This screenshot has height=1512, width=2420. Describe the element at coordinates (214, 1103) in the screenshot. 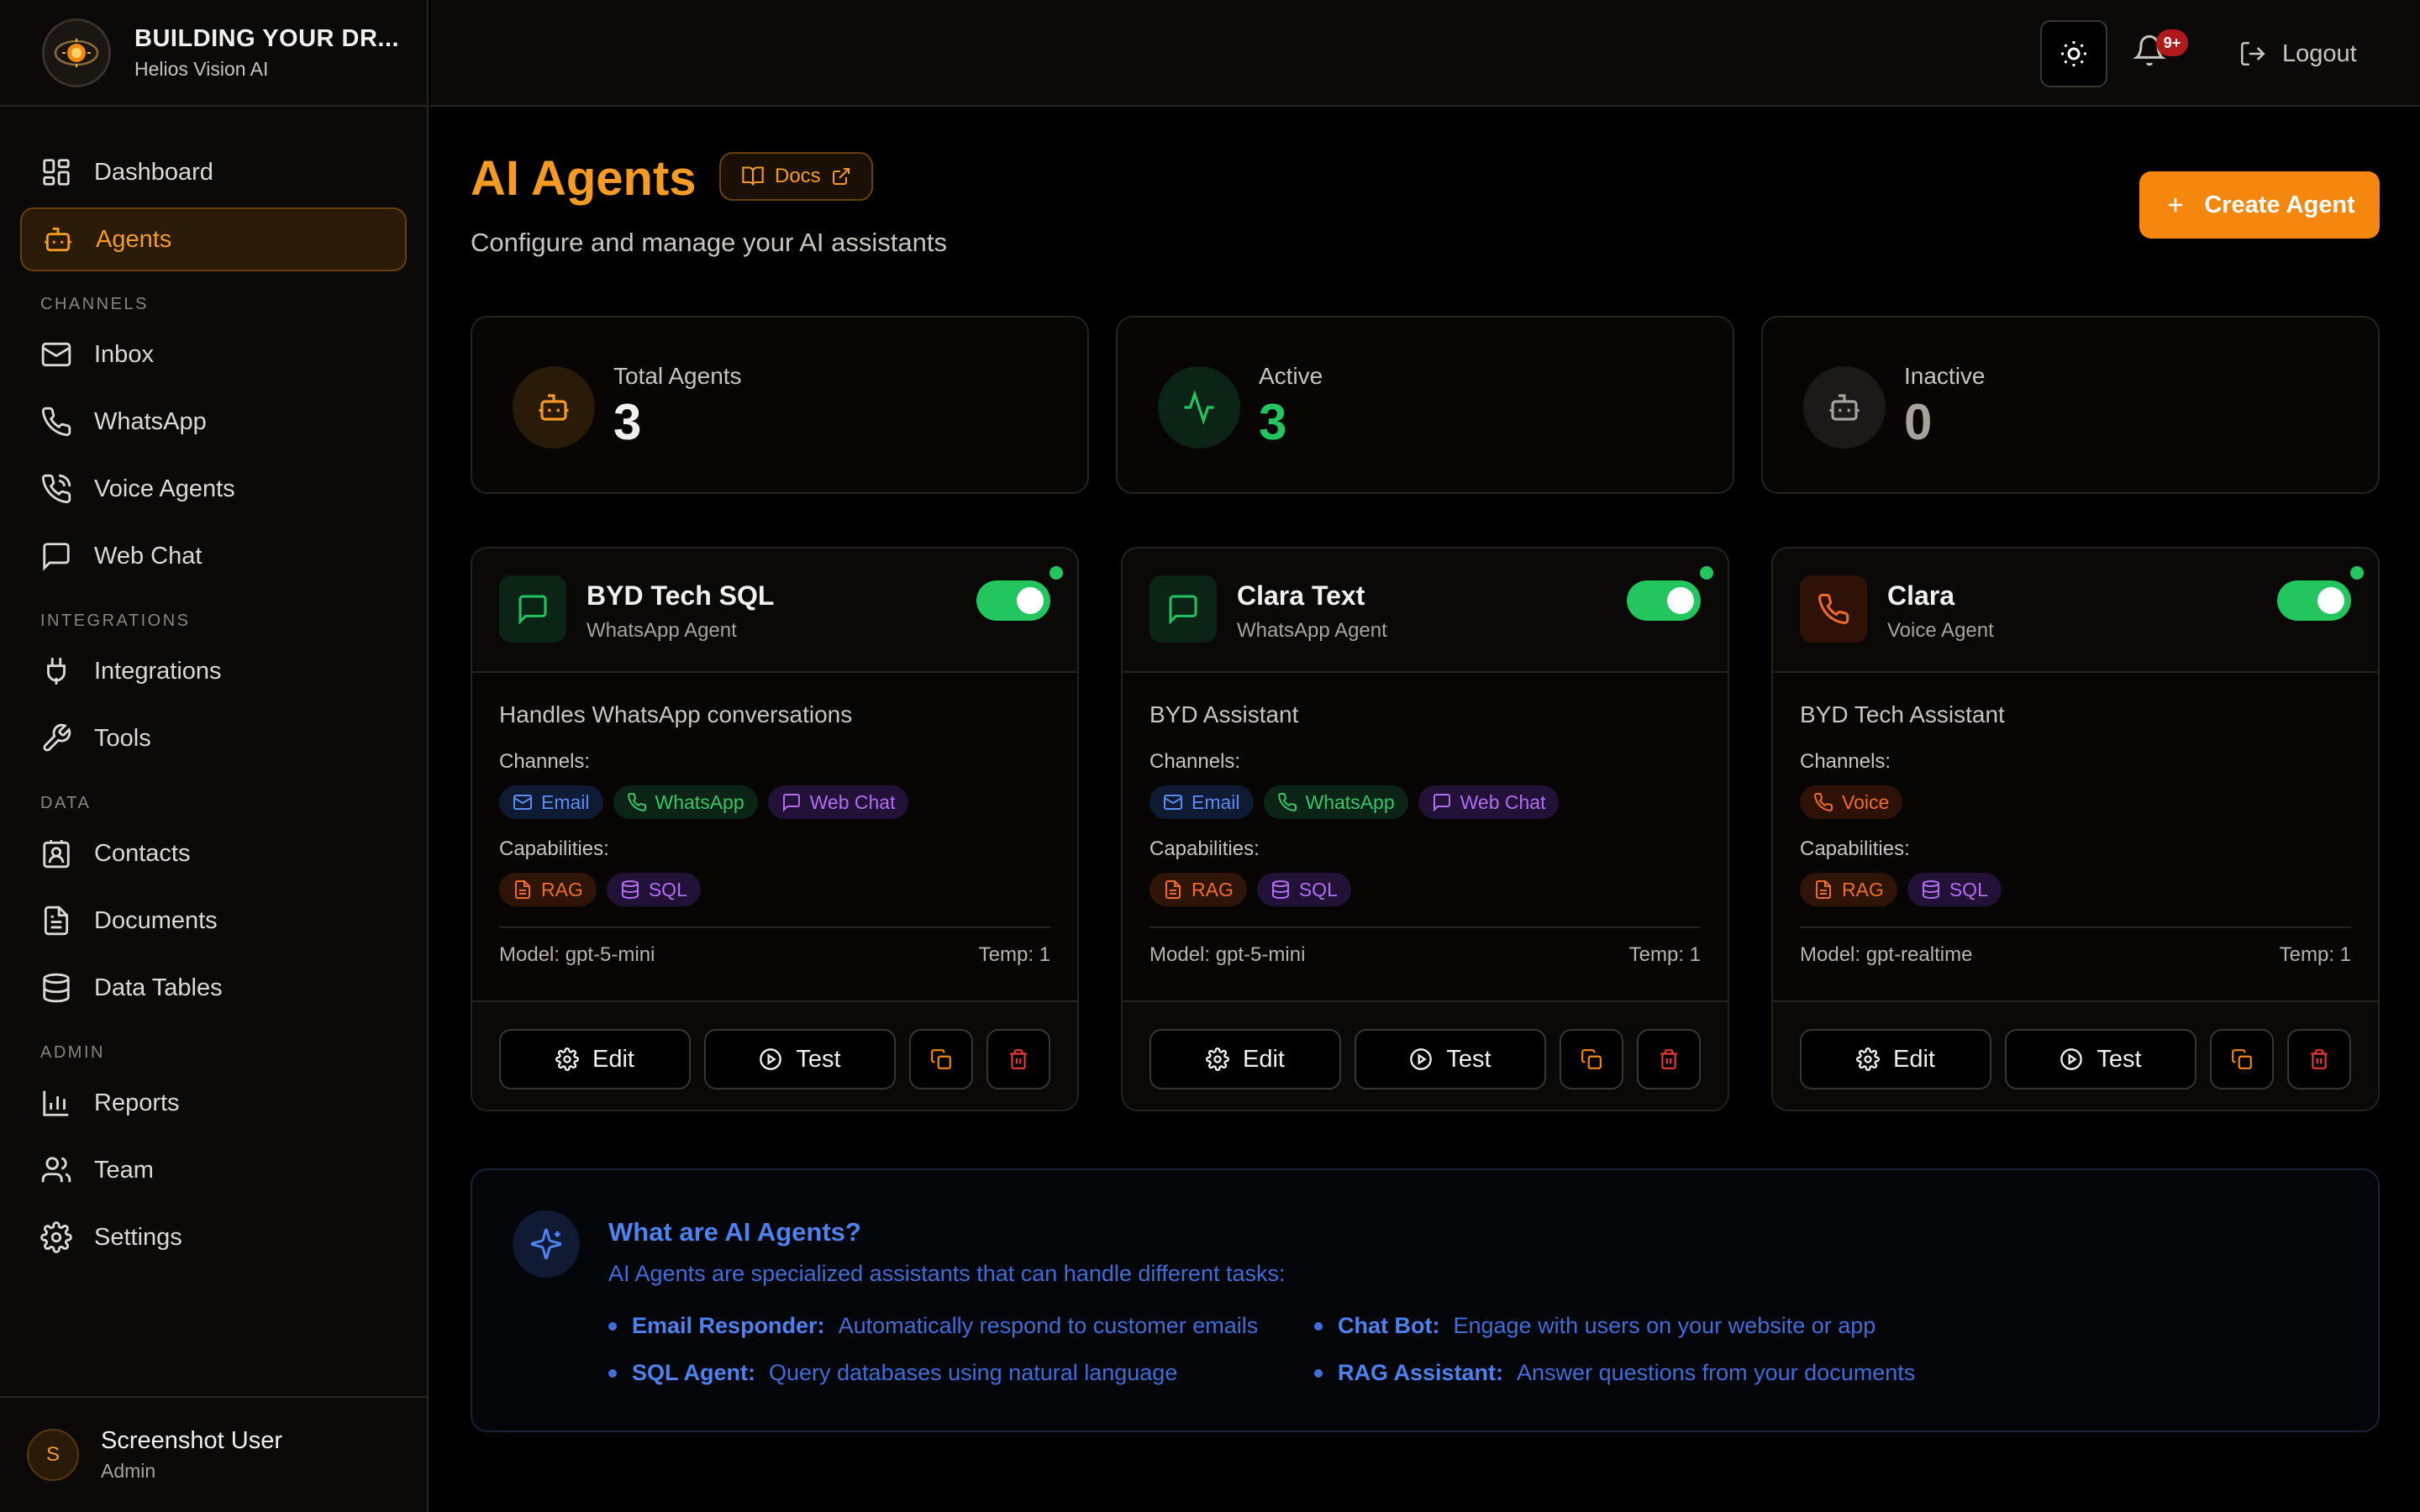

I see `sidebar-item-reports: Reports` at that location.